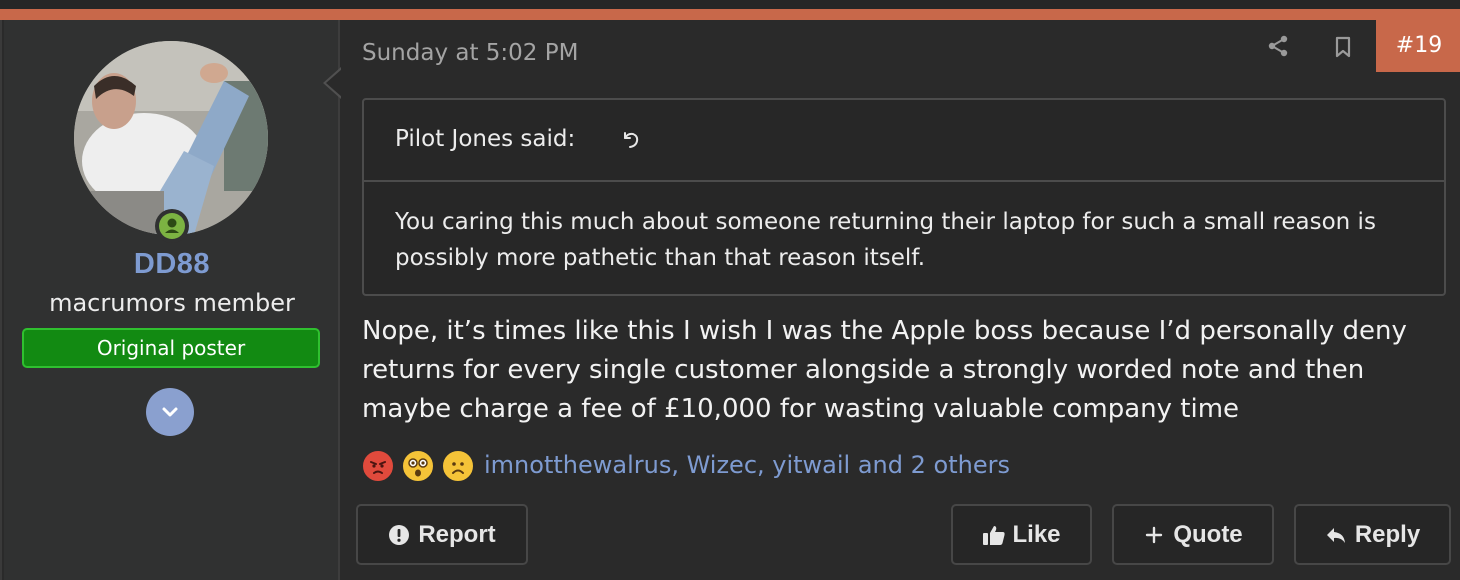 The width and height of the screenshot is (1460, 580). What do you see at coordinates (1418, 46) in the screenshot?
I see `post-number: #19` at bounding box center [1418, 46].